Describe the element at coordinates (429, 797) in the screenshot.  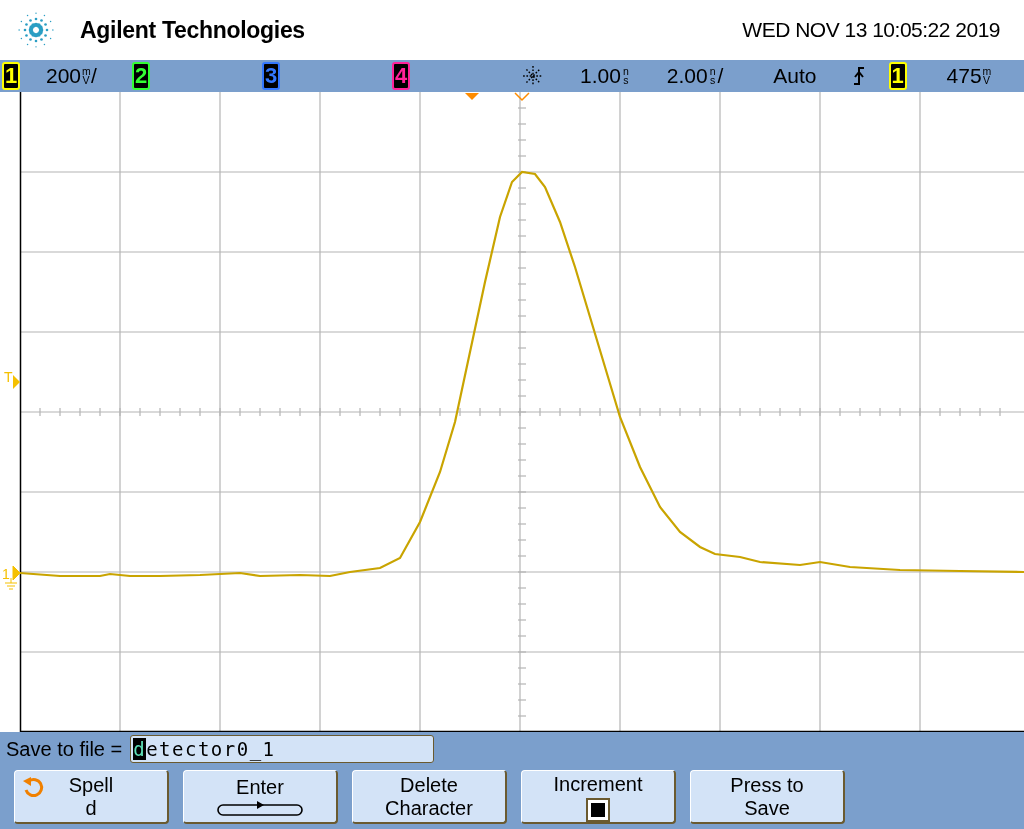
I see `softkey-button: Delete Character` at that location.